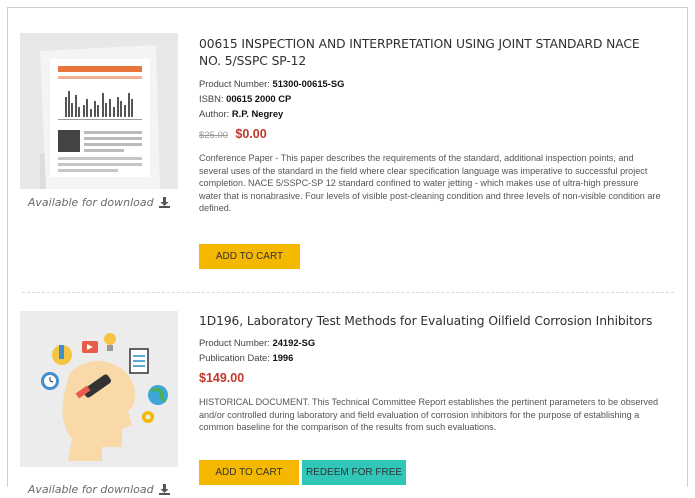 This screenshot has width=695, height=498. I want to click on isbn: ISBN: 00615 2000 CP, so click(245, 98).